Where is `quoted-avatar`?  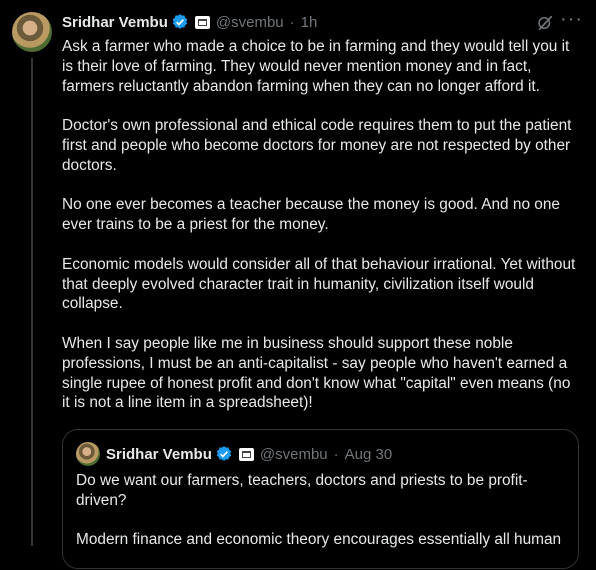 quoted-avatar is located at coordinates (88, 454).